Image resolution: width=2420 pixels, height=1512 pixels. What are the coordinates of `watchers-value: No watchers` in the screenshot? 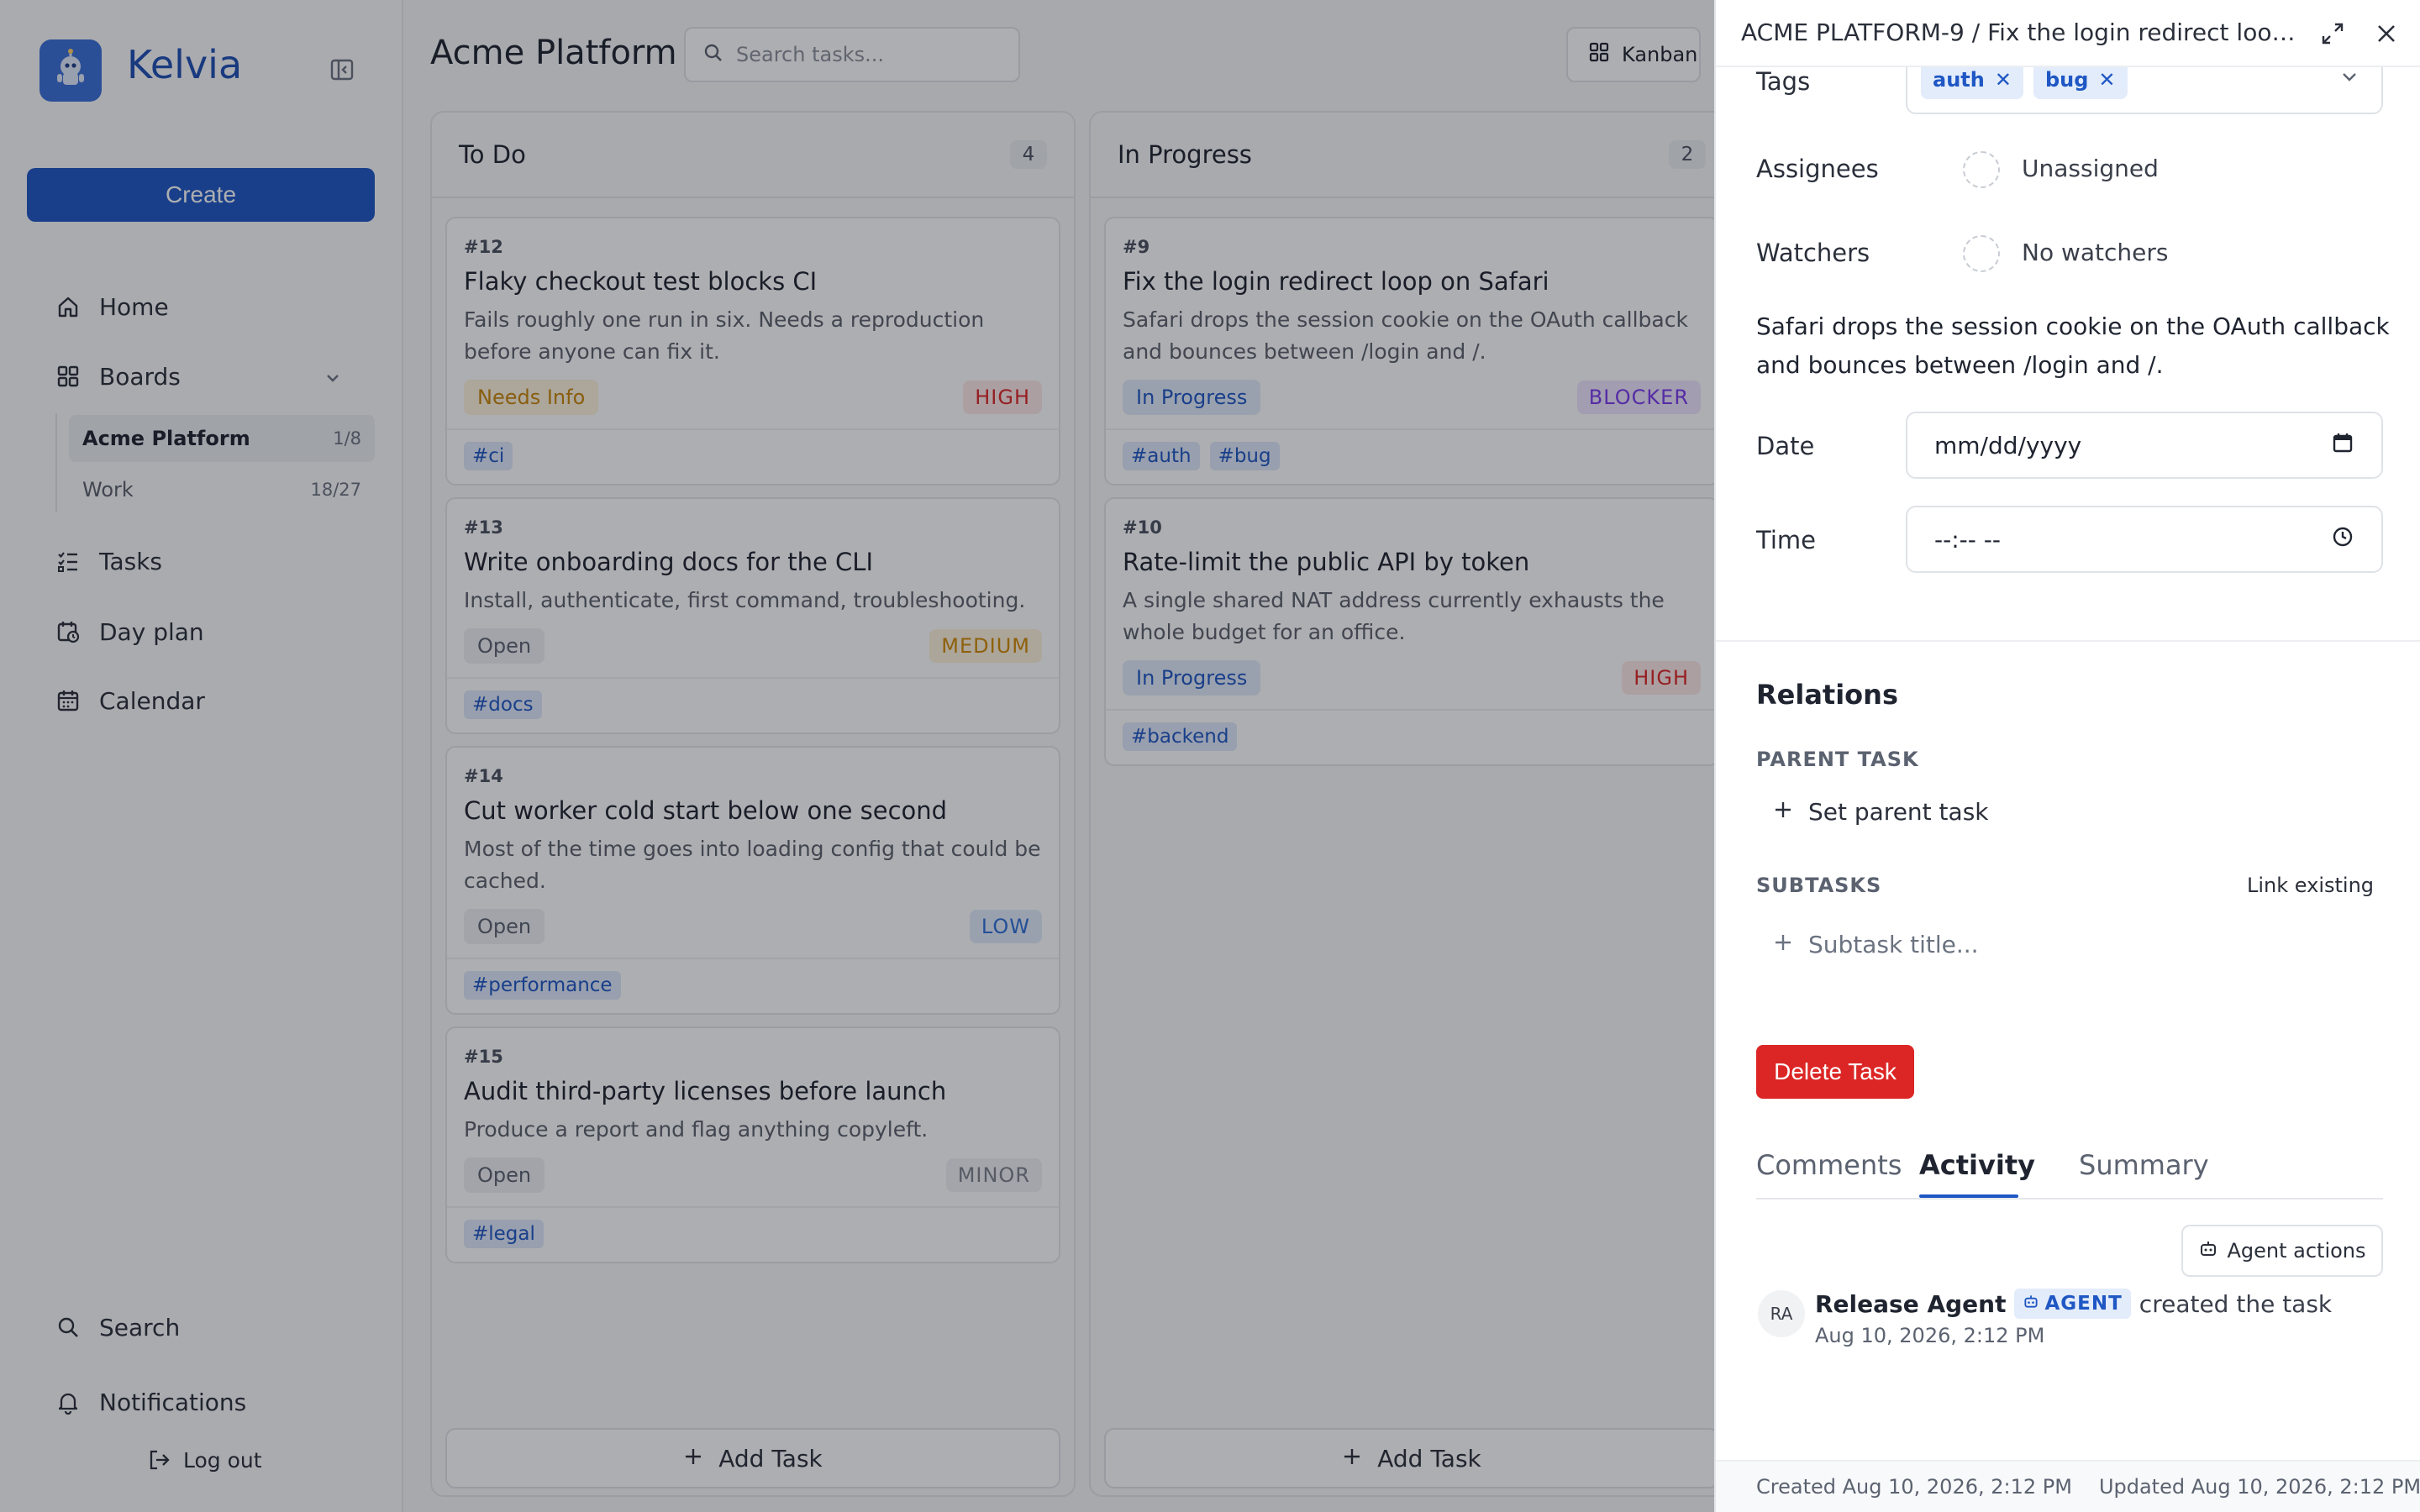 It's located at (2095, 252).